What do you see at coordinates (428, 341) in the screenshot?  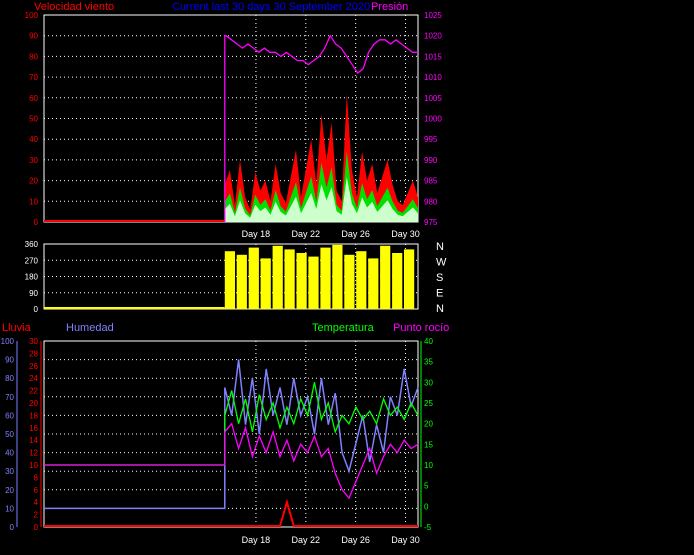 I see `temp-y-tick: 40` at bounding box center [428, 341].